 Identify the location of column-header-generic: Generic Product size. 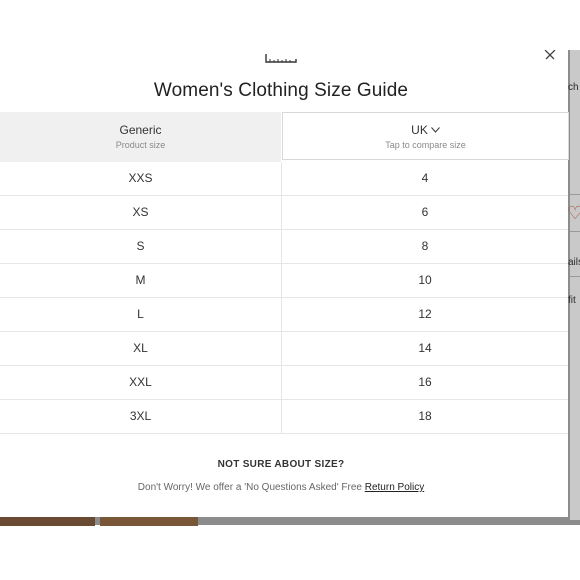
(140, 137).